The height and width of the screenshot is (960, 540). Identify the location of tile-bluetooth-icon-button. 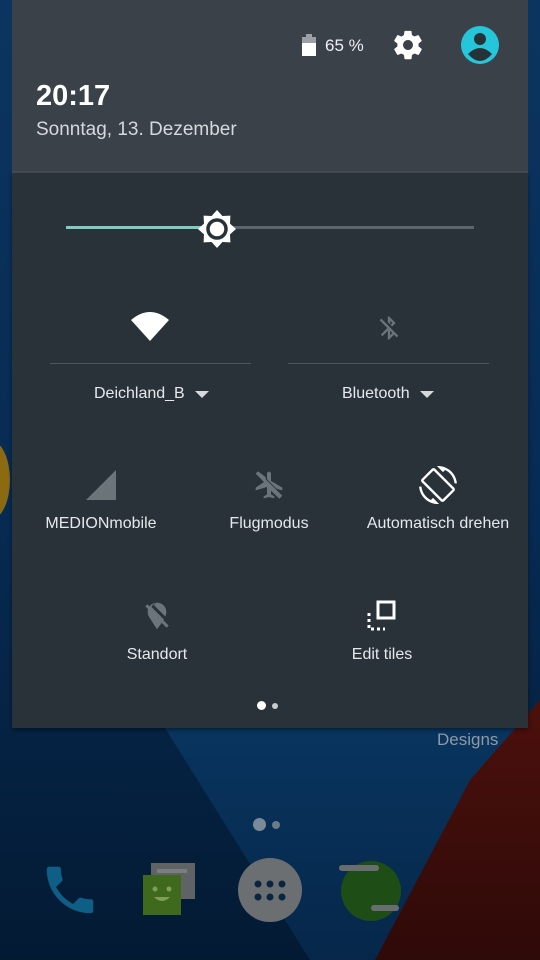
(389, 328).